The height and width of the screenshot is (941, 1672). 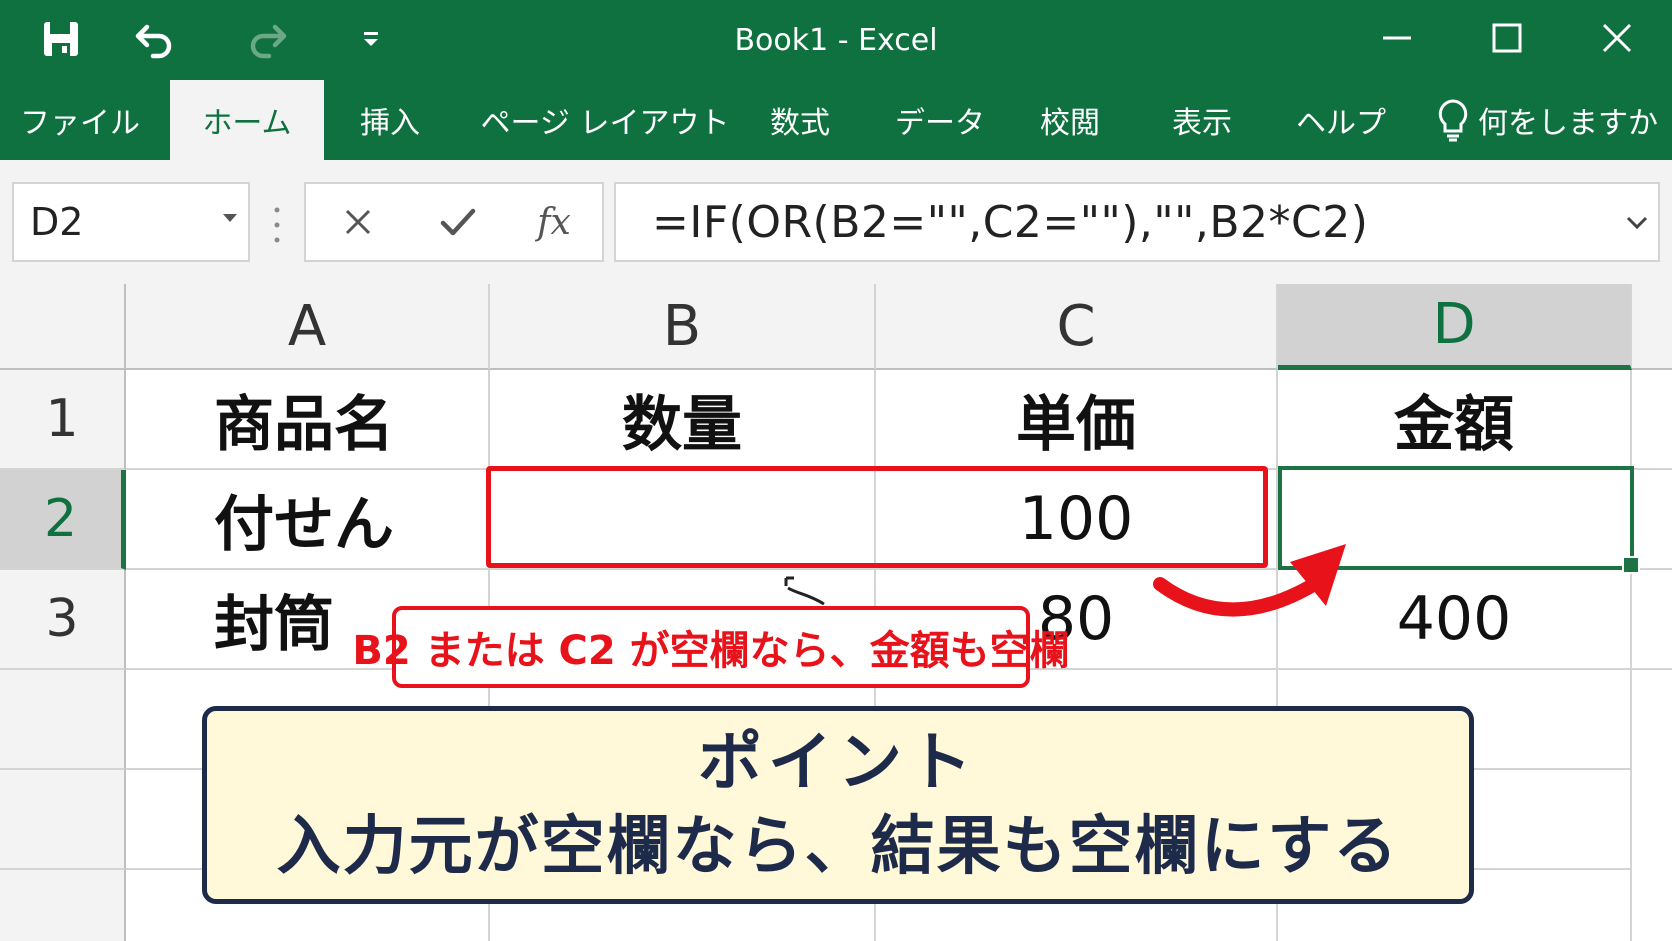 I want to click on undo-button, so click(x=155, y=39).